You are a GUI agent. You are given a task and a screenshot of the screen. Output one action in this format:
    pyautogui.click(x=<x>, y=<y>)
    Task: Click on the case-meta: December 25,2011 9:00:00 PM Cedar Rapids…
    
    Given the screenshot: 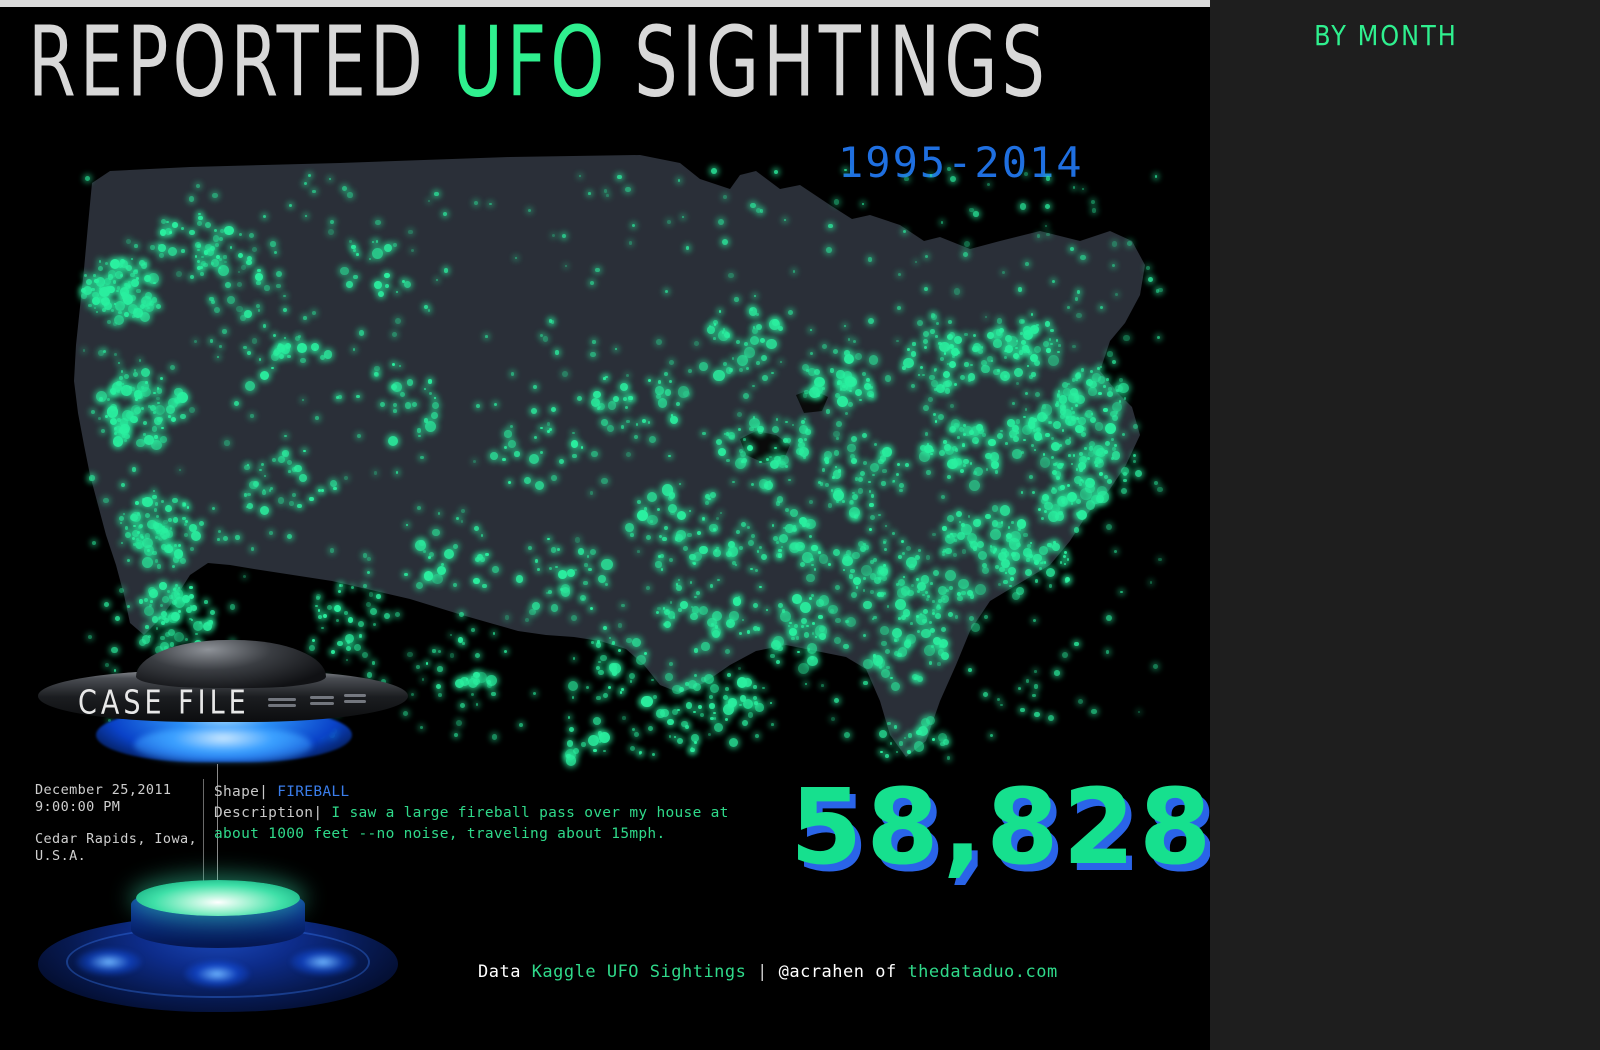 What is the action you would take?
    pyautogui.click(x=117, y=823)
    